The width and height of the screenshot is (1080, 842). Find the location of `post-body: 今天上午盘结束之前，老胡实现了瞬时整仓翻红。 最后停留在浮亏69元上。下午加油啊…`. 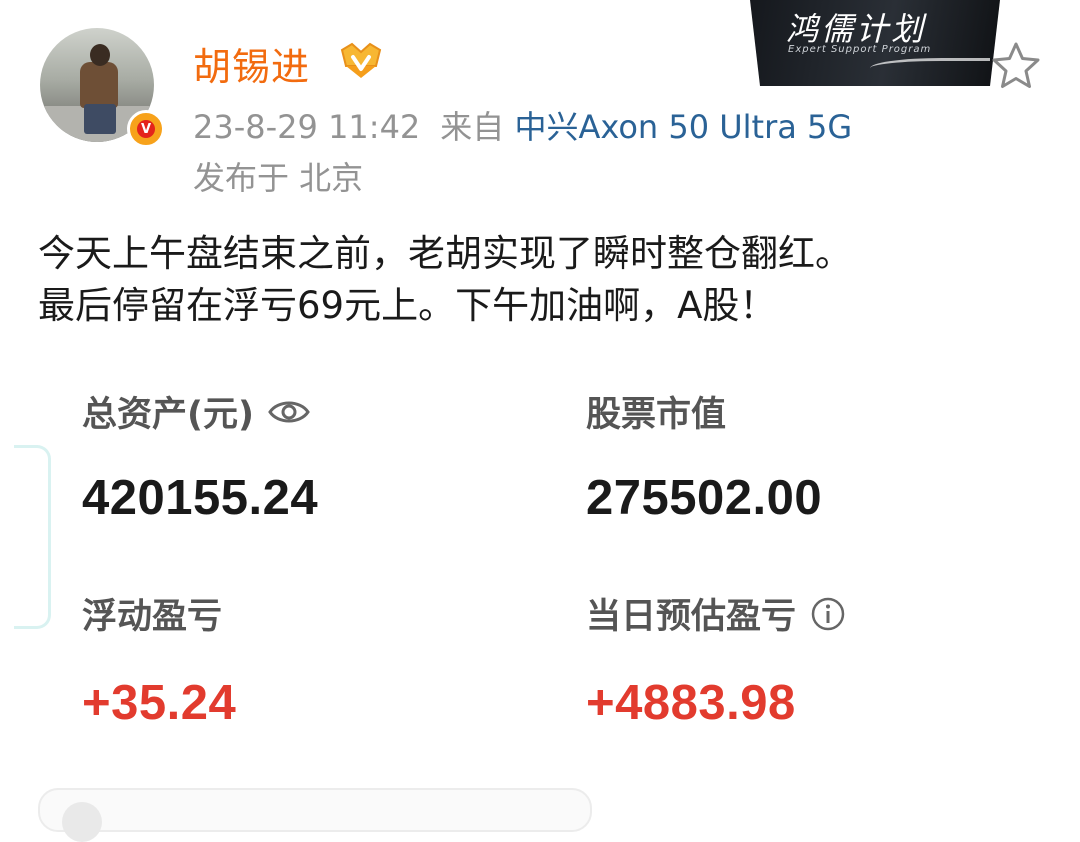

post-body: 今天上午盘结束之前，老胡实现了瞬时整仓翻红。 最后停留在浮亏69元上。下午加油啊… is located at coordinates (548, 280).